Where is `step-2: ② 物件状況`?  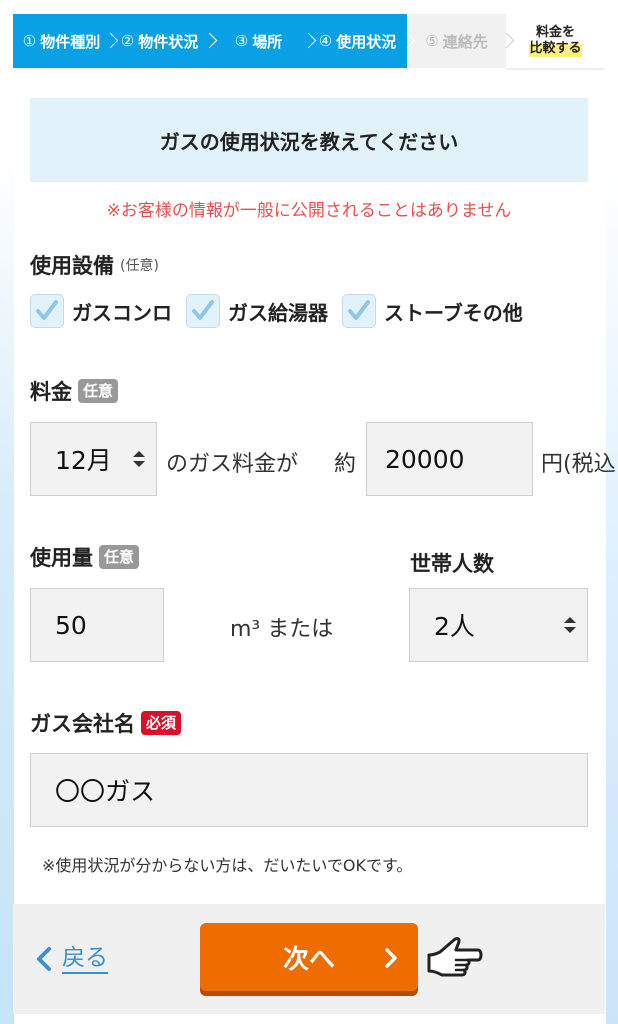 step-2: ② 物件状況 is located at coordinates (164, 41).